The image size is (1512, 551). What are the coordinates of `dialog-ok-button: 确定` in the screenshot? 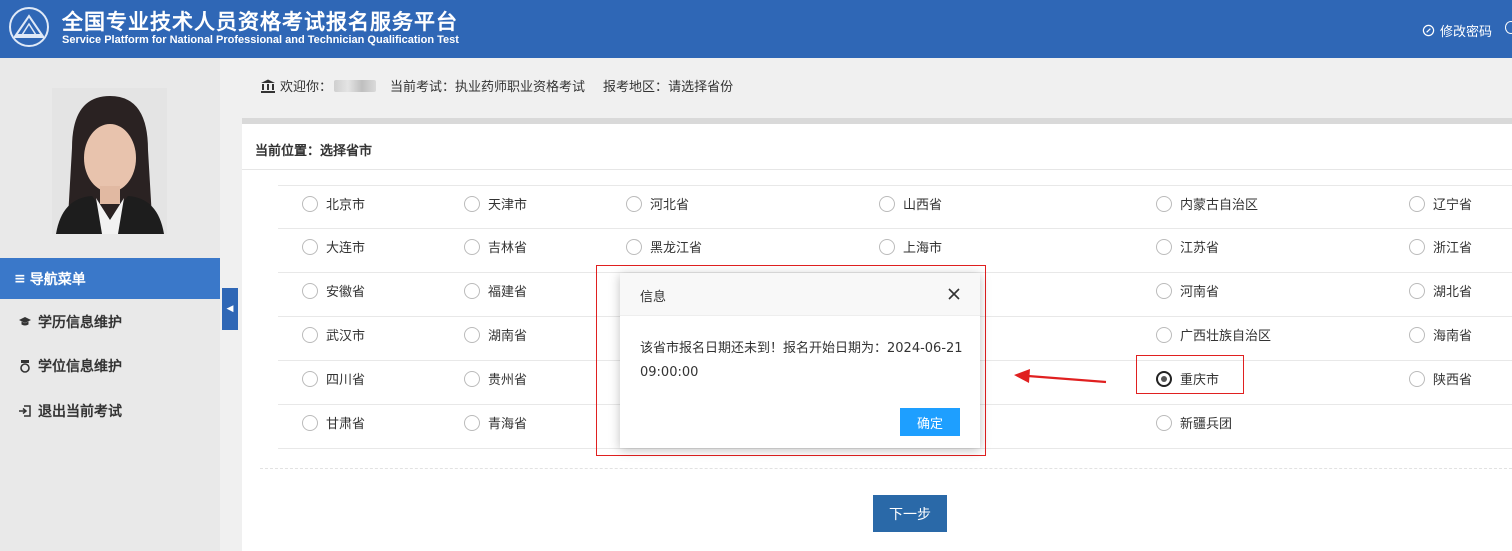 It's located at (930, 422).